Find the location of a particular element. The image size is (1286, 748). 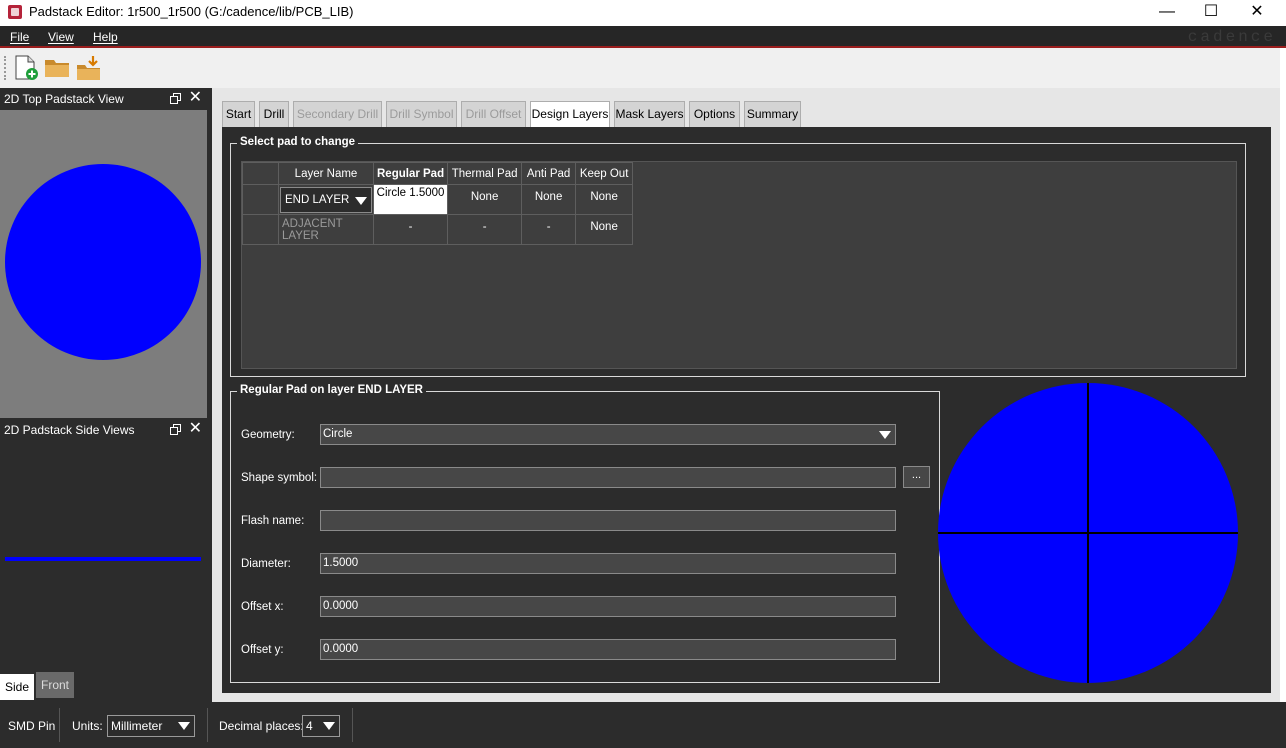

layer-cell: ADJACENT LAYER is located at coordinates (326, 229).